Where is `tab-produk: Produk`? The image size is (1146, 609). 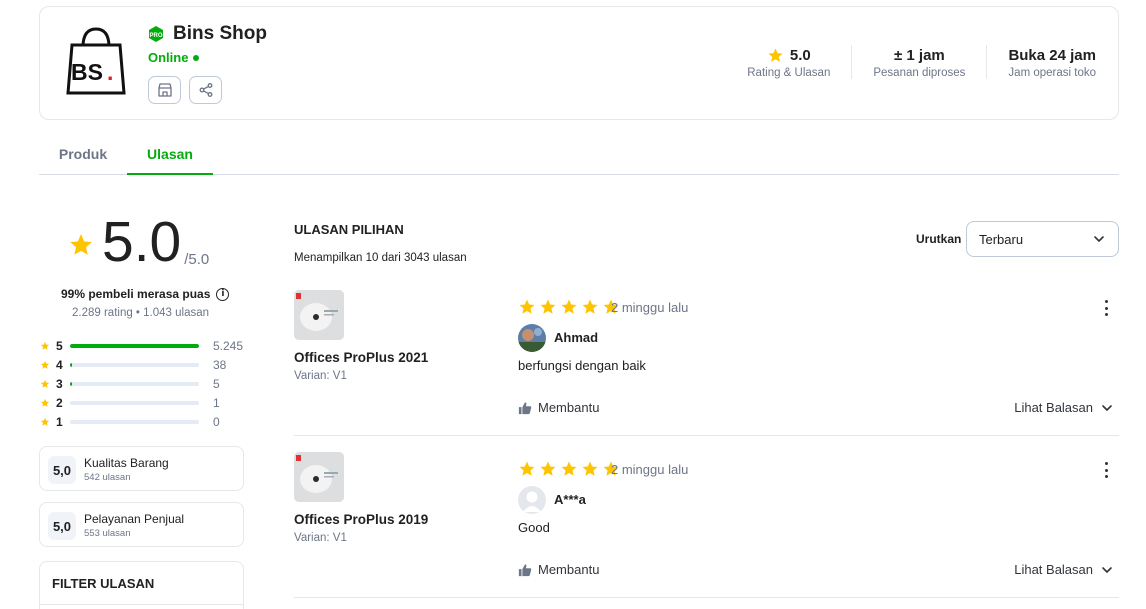
tab-produk: Produk is located at coordinates (83, 154).